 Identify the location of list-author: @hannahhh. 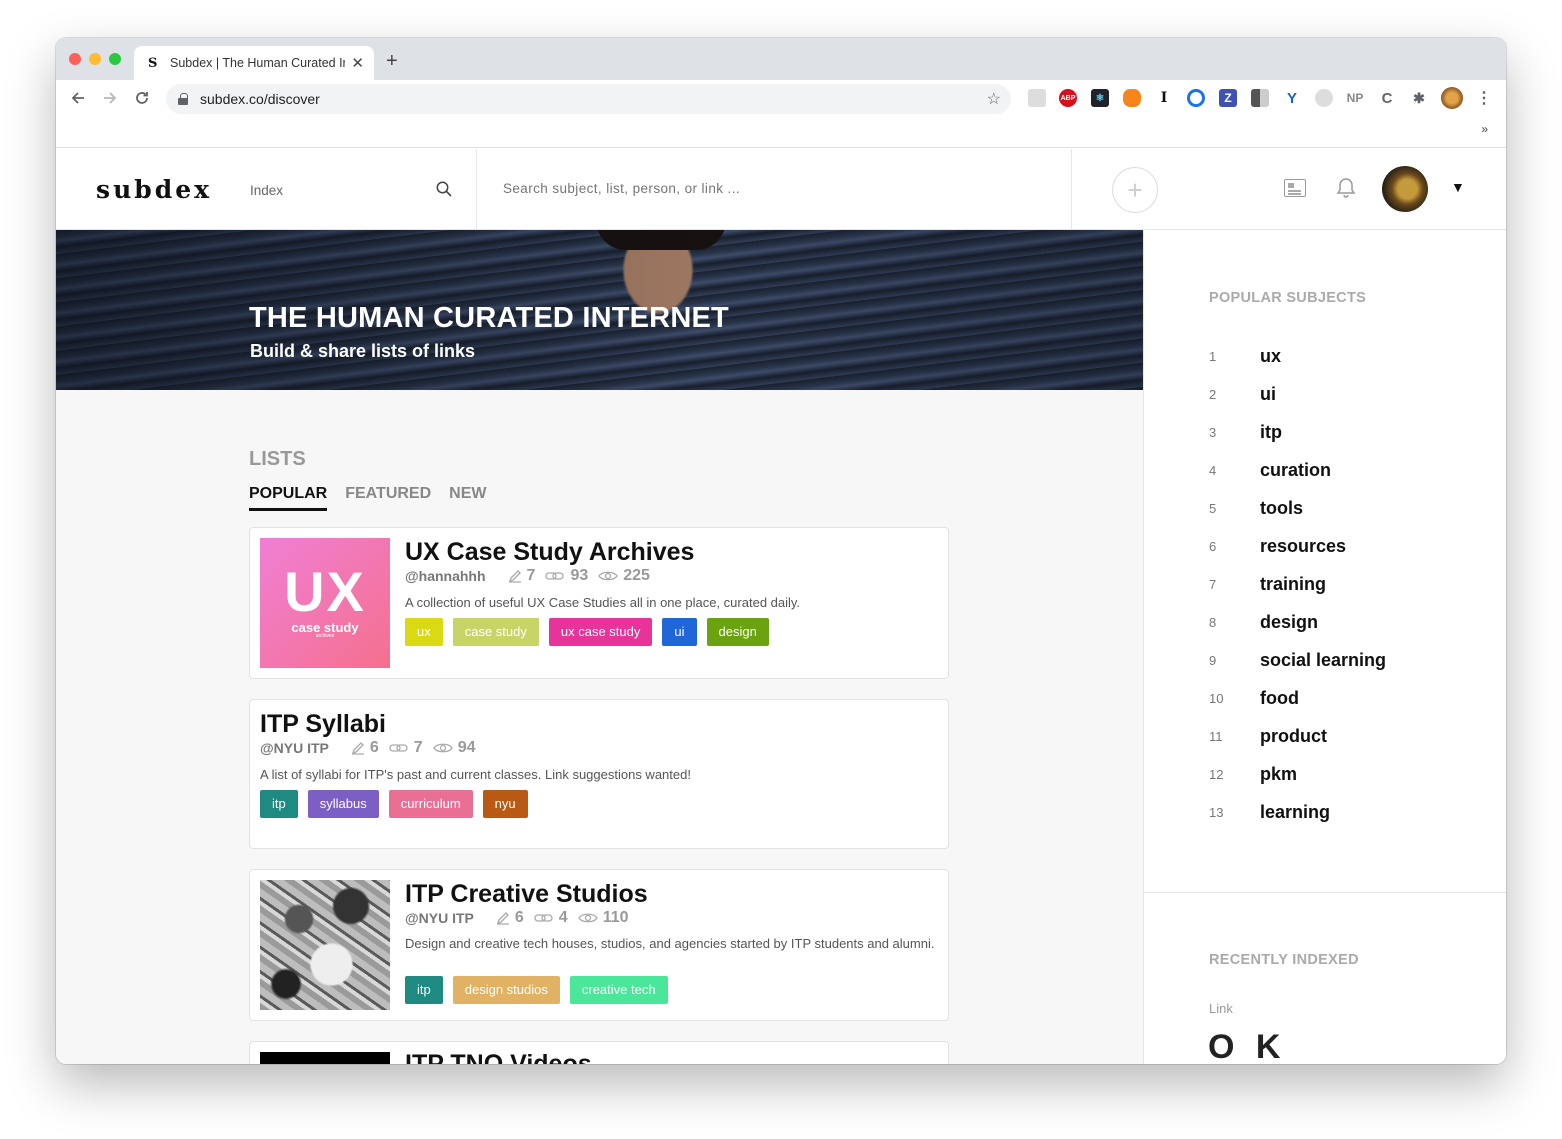
(445, 576).